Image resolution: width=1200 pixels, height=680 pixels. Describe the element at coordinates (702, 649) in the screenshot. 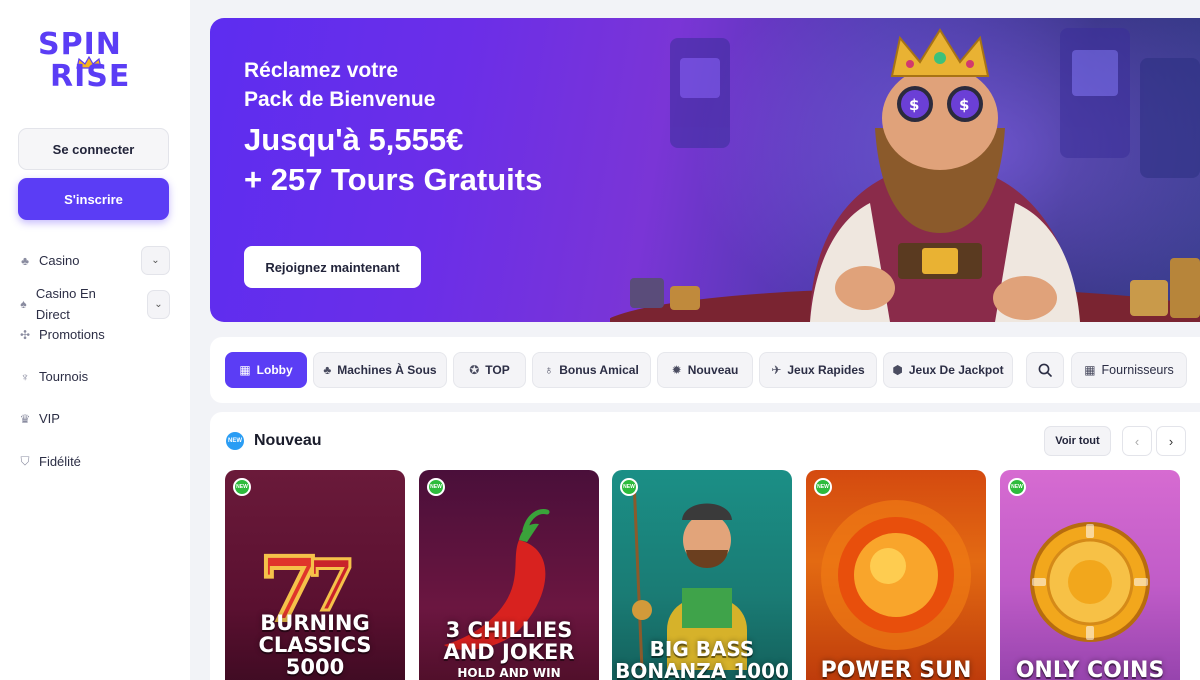

I see `game-title-line: BIG BASS` at that location.